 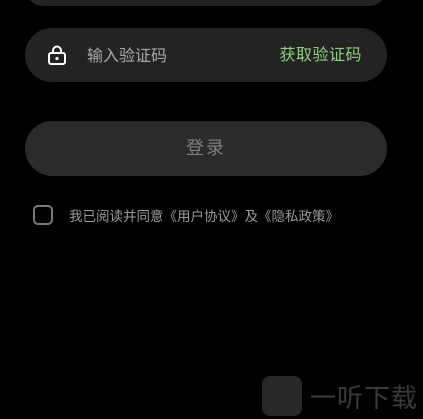 I want to click on lock-icon, so click(x=57, y=55).